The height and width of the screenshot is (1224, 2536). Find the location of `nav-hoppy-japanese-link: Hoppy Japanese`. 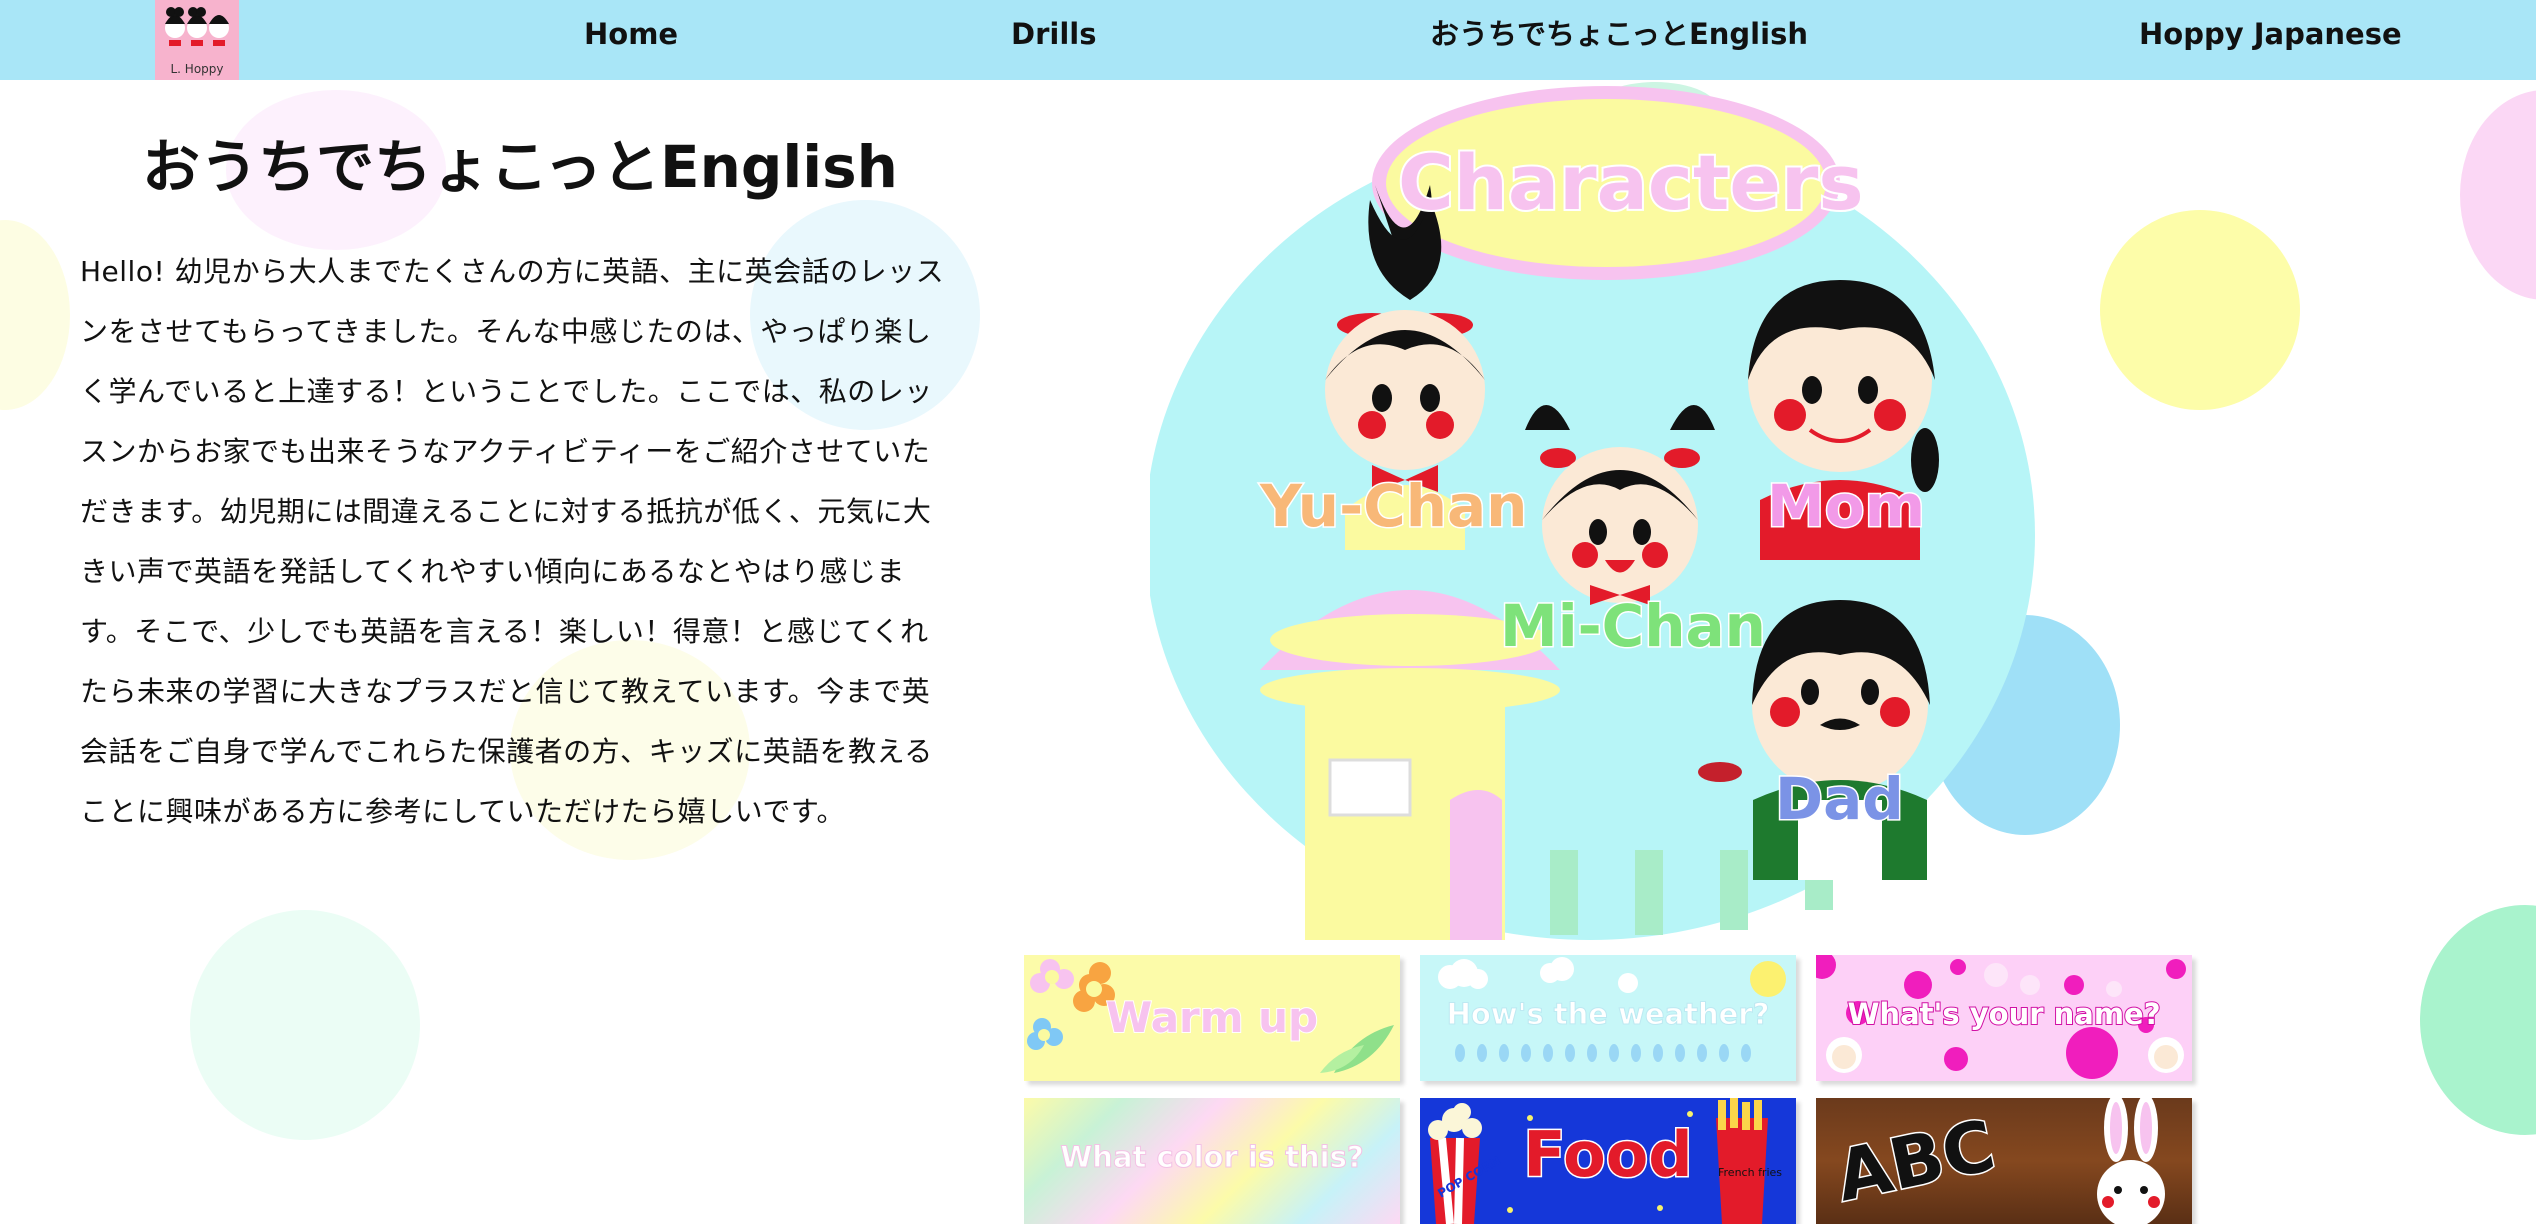

nav-hoppy-japanese-link: Hoppy Japanese is located at coordinates (2270, 40).